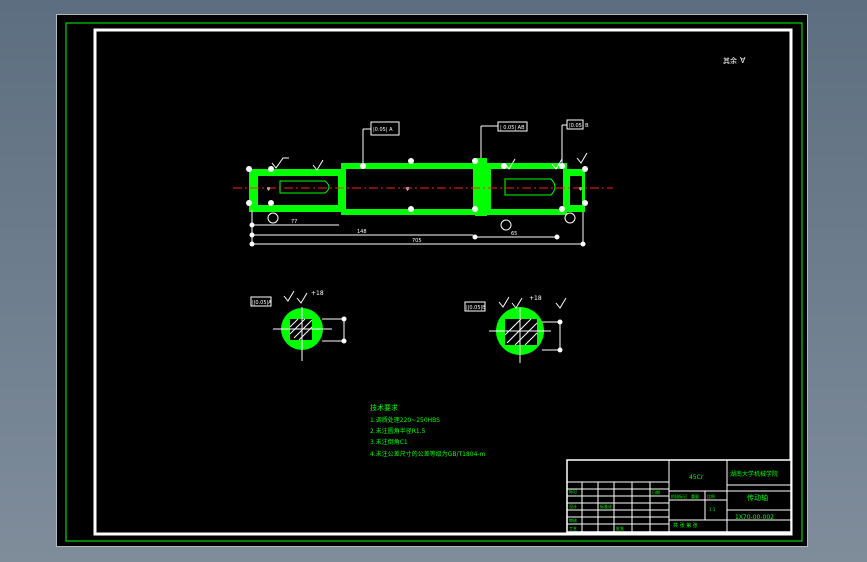  What do you see at coordinates (757, 497) in the screenshot?
I see `title-part-name: 传动轴` at bounding box center [757, 497].